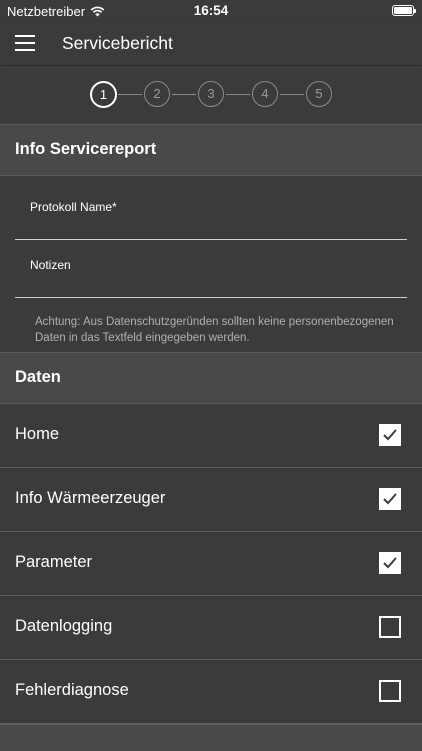  Describe the element at coordinates (211, 436) in the screenshot. I see `data-item-home: Home` at that location.